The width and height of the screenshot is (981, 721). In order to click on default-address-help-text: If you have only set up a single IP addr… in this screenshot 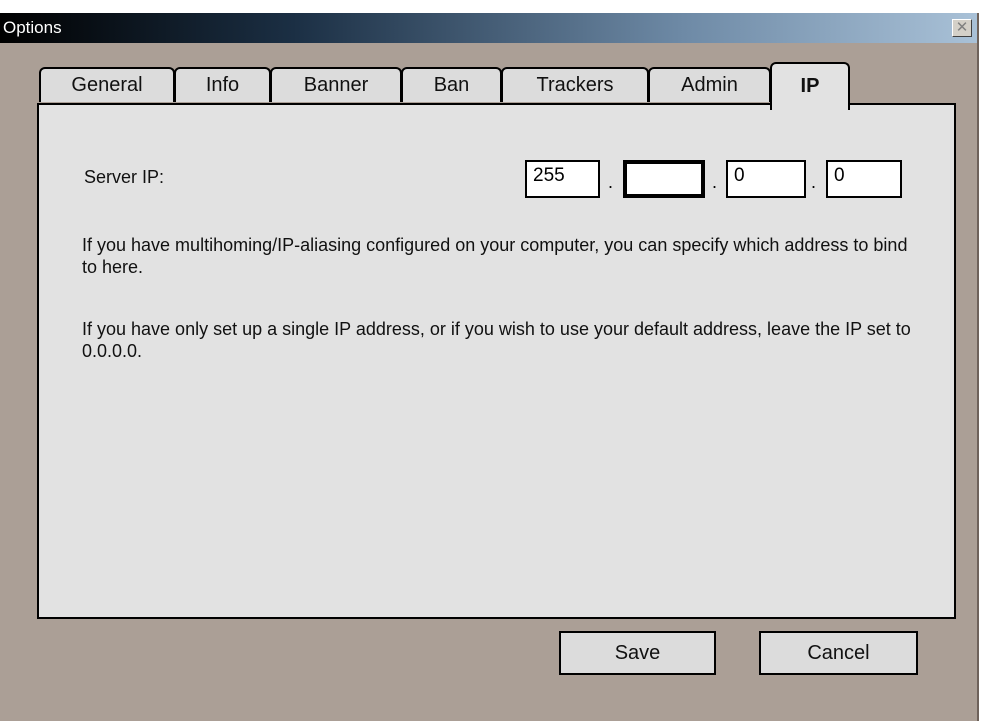, I will do `click(496, 340)`.